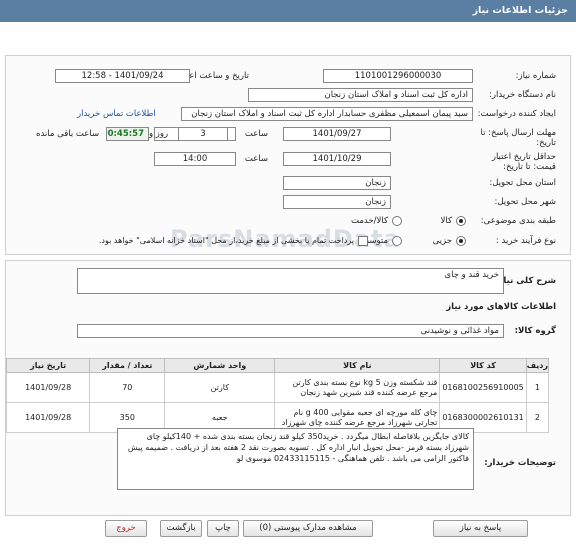  Describe the element at coordinates (535, 331) in the screenshot. I see `goods-group-label: گروه کالا:` at that location.